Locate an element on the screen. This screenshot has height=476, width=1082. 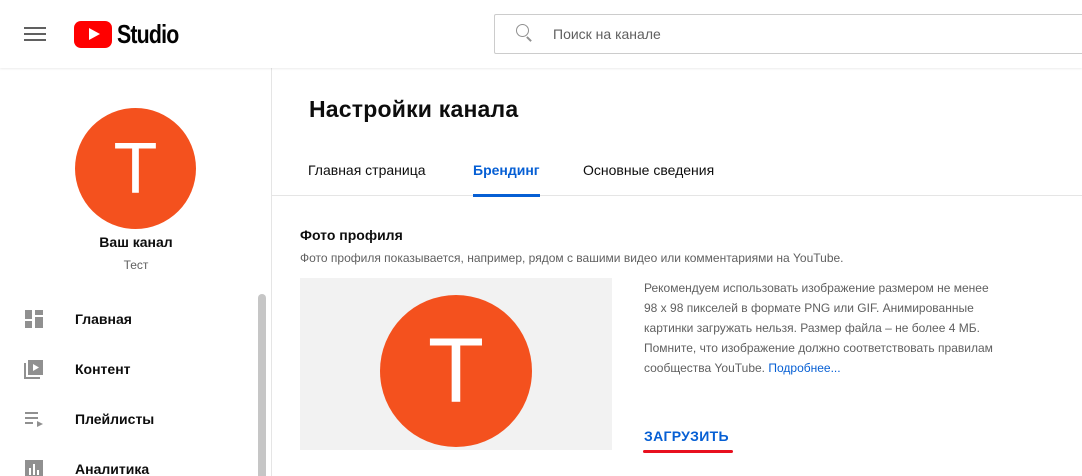
search-input is located at coordinates (753, 34).